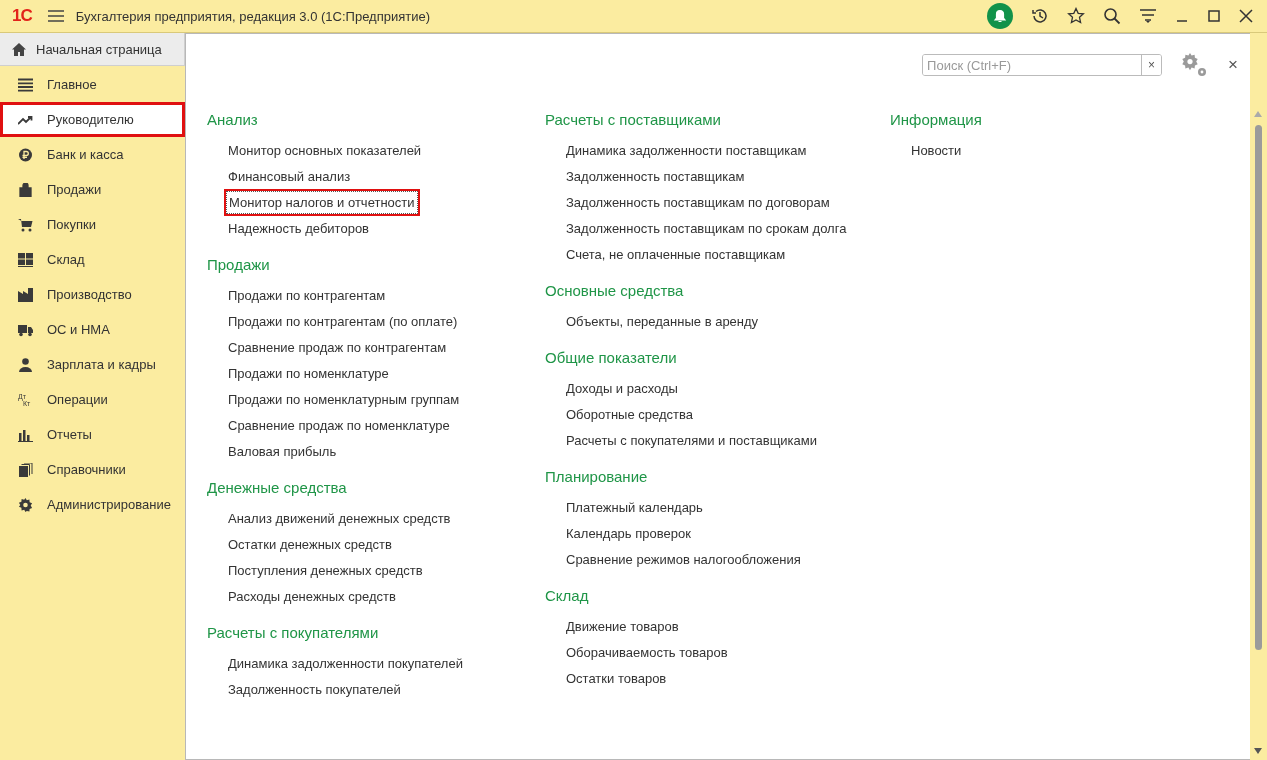 The width and height of the screenshot is (1267, 760). What do you see at coordinates (936, 150) in the screenshot?
I see `report-link: Новости` at bounding box center [936, 150].